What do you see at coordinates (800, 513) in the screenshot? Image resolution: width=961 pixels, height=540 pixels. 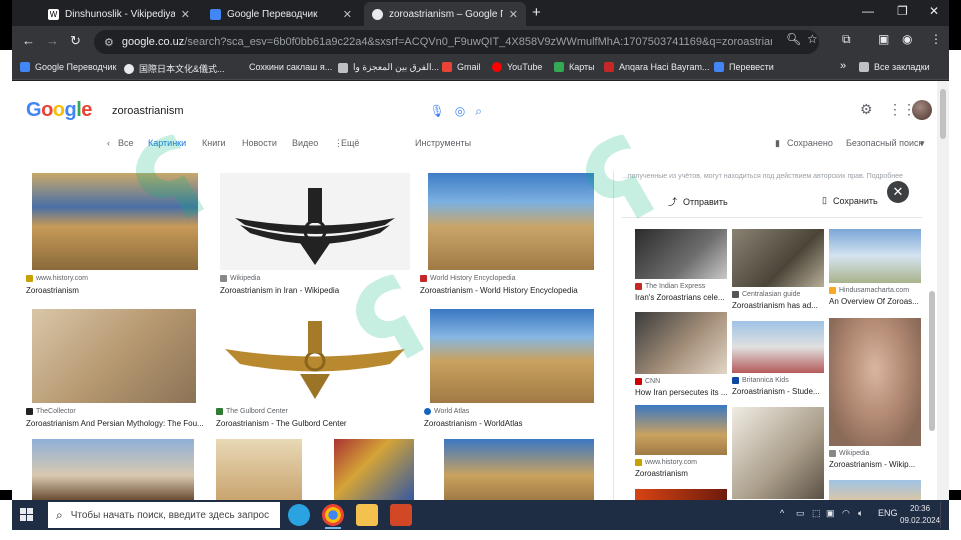 I see `tray-network-icon: ▭` at bounding box center [800, 513].